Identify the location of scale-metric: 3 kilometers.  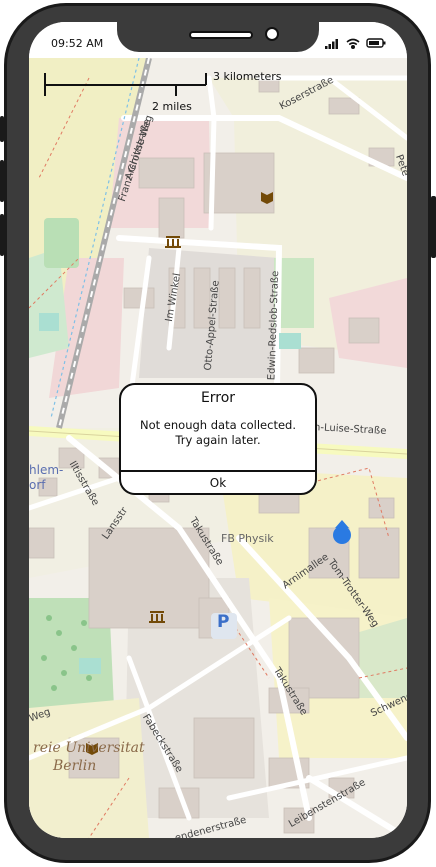
(247, 76).